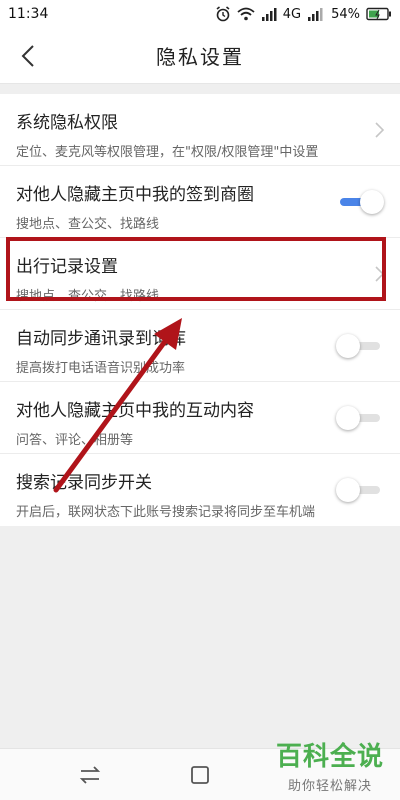 The height and width of the screenshot is (800, 400). Describe the element at coordinates (167, 152) in the screenshot. I see `setting-subtitle: 定位、麦克风等权限管理，在"权限/权限管理"中设置` at that location.